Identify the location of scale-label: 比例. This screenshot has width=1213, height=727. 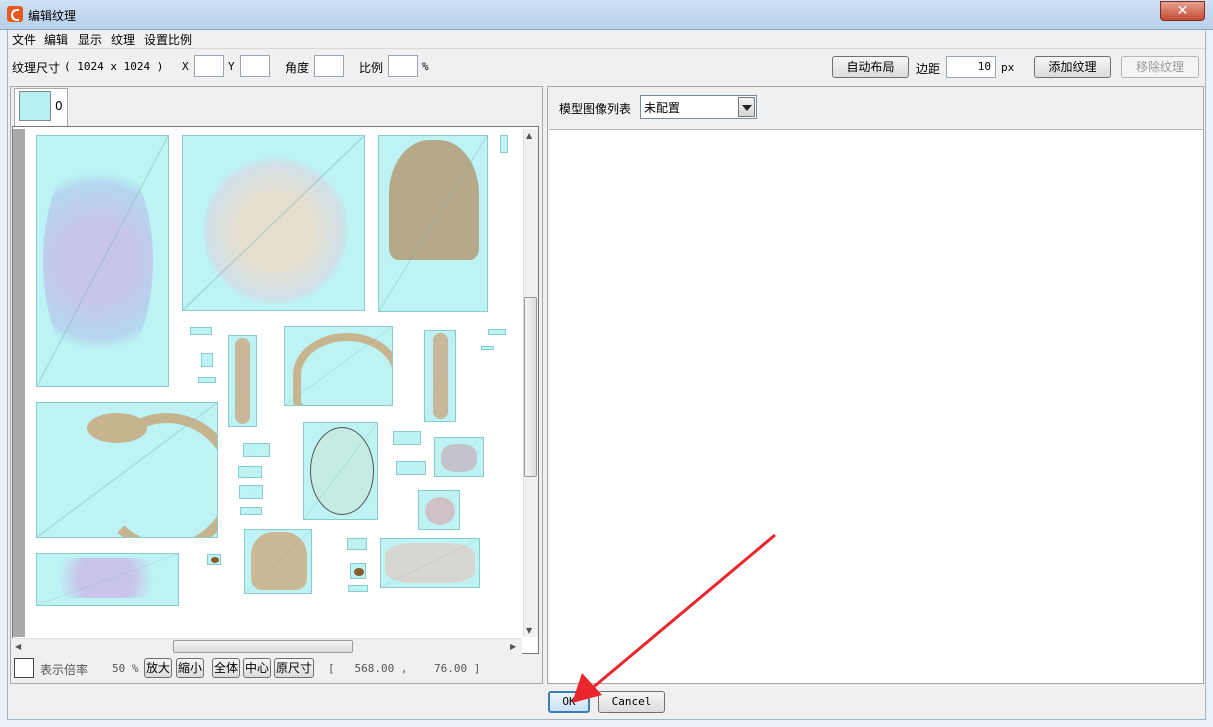
(371, 68).